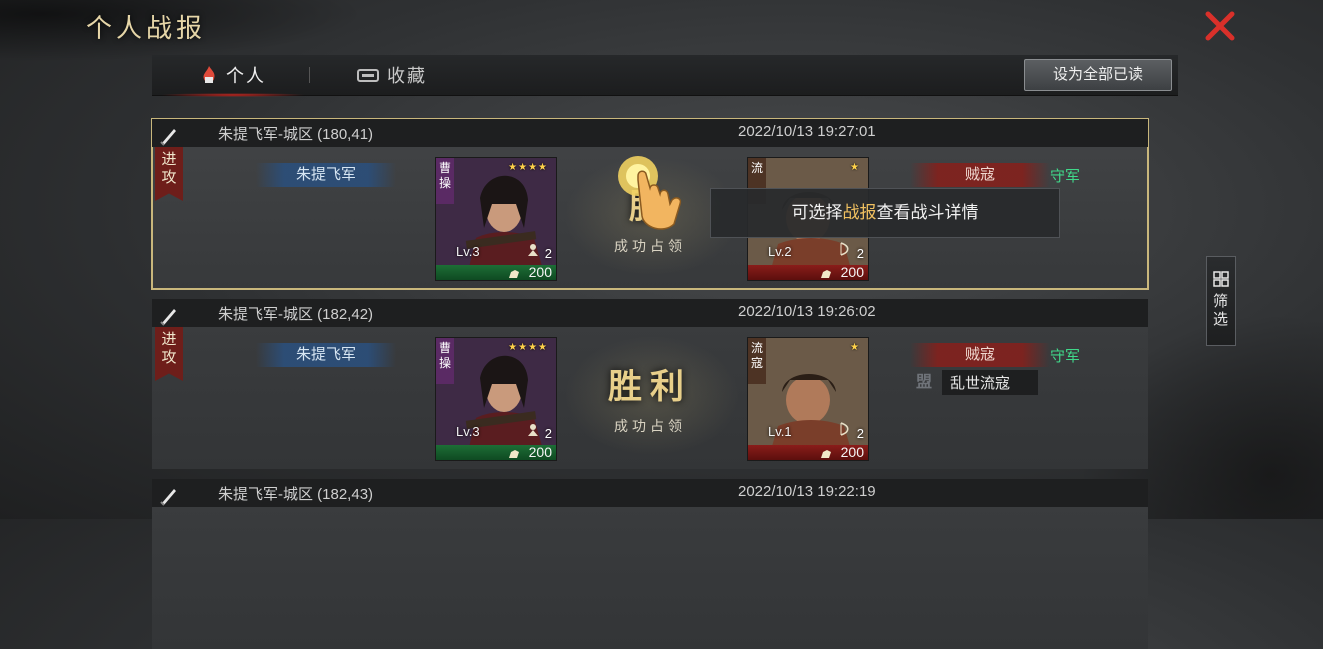  What do you see at coordinates (1221, 310) in the screenshot?
I see `filter-label: 筛选` at bounding box center [1221, 310].